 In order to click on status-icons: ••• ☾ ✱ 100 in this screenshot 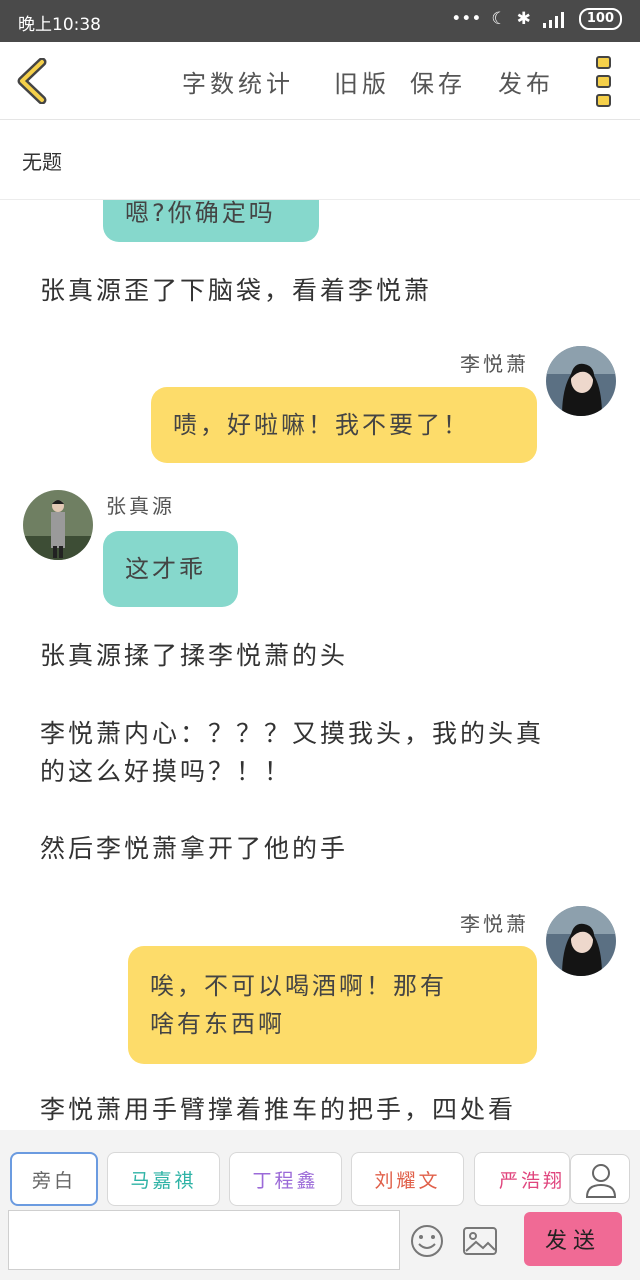, I will do `click(536, 19)`.